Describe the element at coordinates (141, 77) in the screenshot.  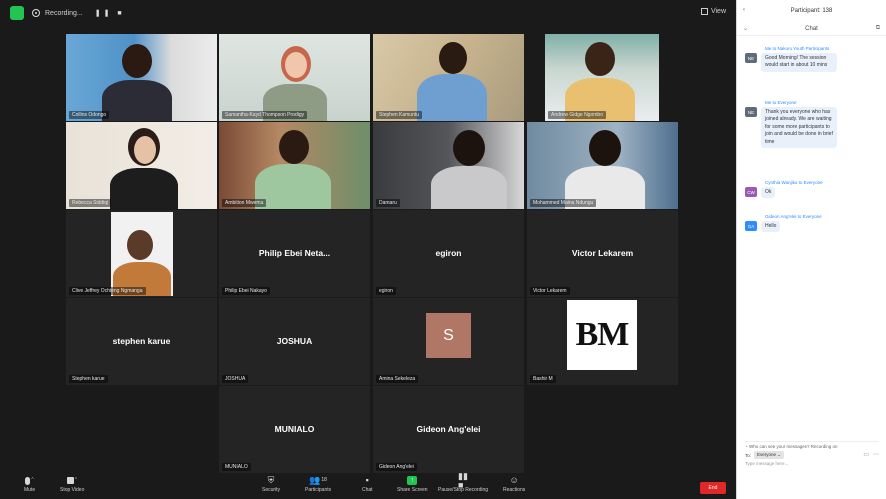
I see `video-tile: Collins Odongo` at that location.